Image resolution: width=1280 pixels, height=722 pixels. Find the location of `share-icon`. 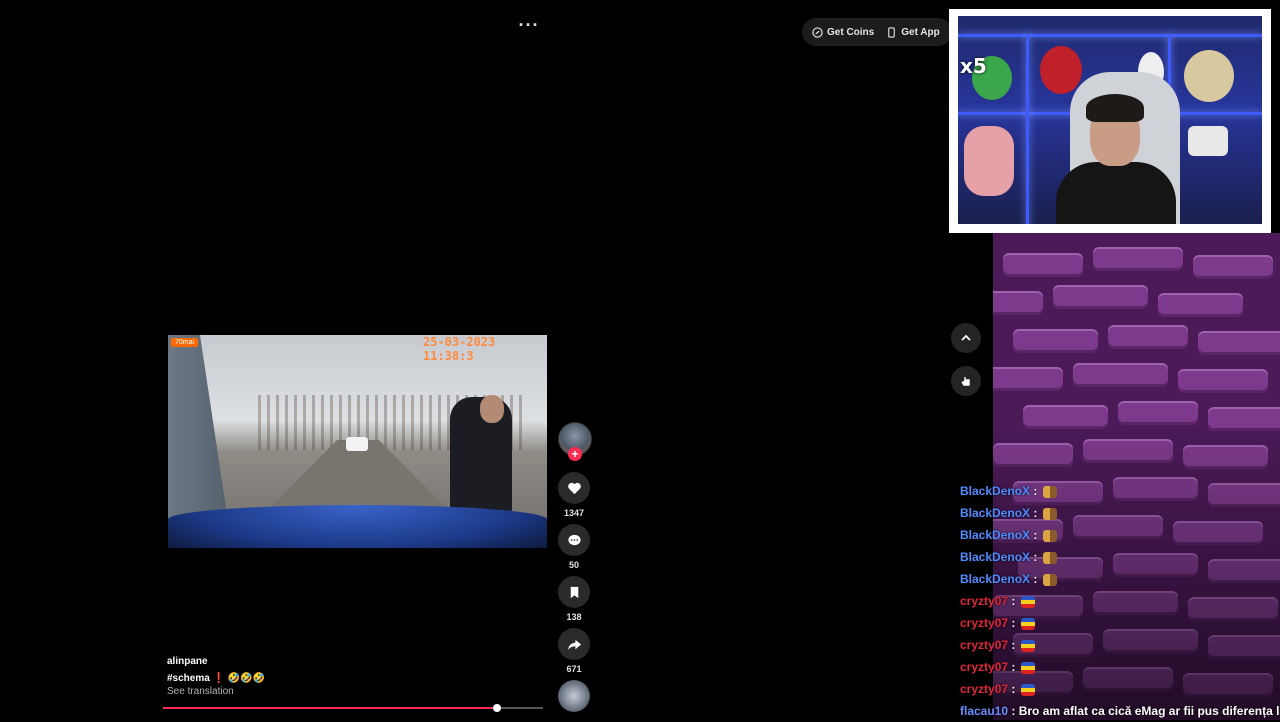

share-icon is located at coordinates (574, 644).